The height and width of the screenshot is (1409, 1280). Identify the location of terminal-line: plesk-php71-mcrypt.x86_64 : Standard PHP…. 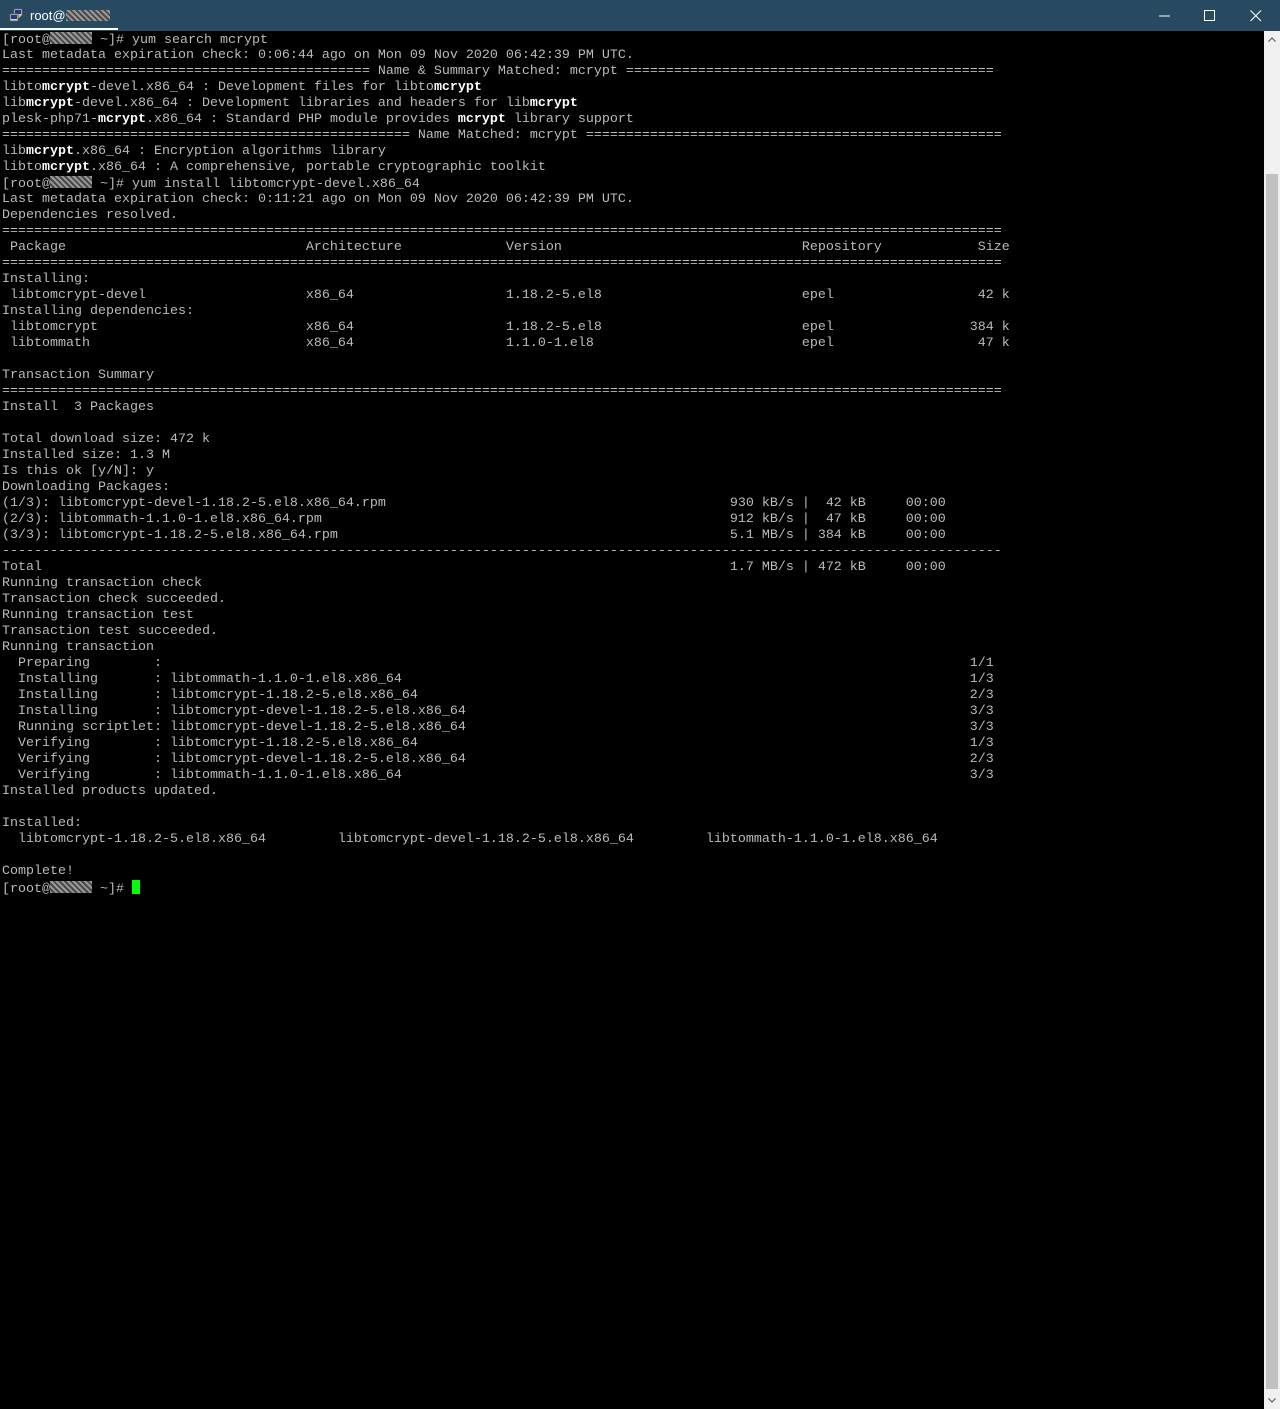
(506, 120).